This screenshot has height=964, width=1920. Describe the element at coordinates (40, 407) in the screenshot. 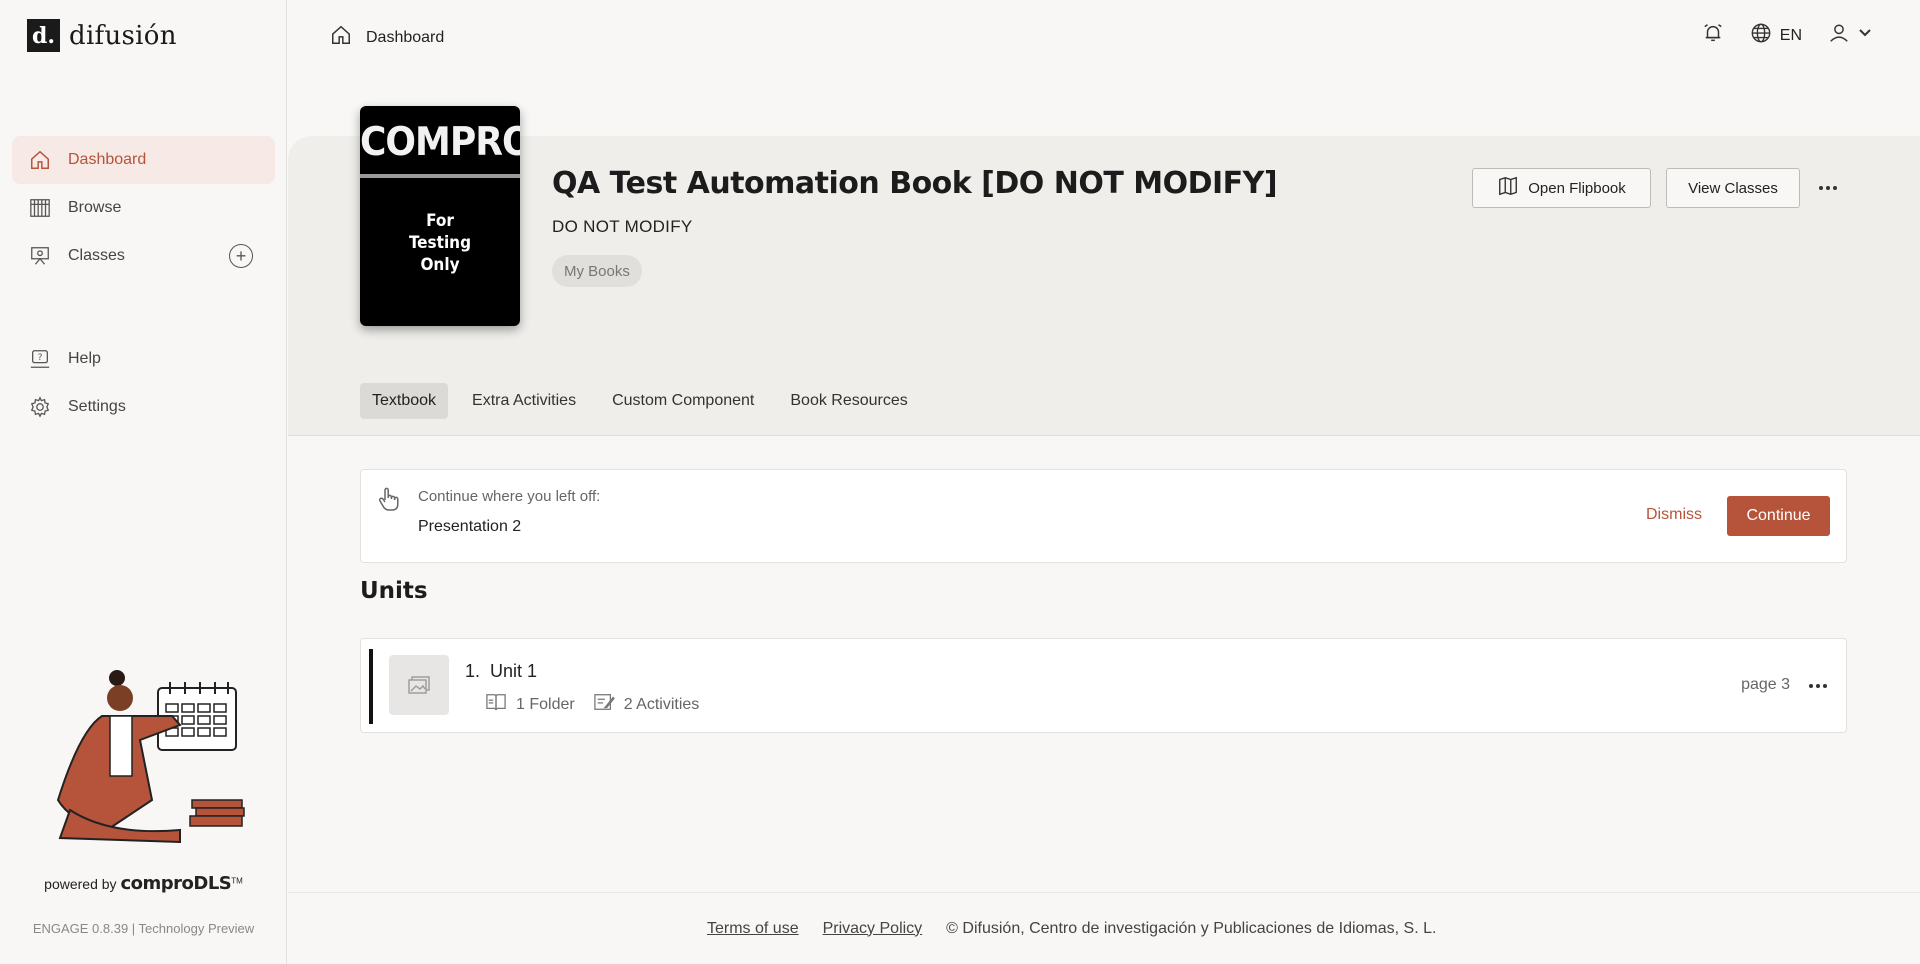

I see `gear-icon` at that location.